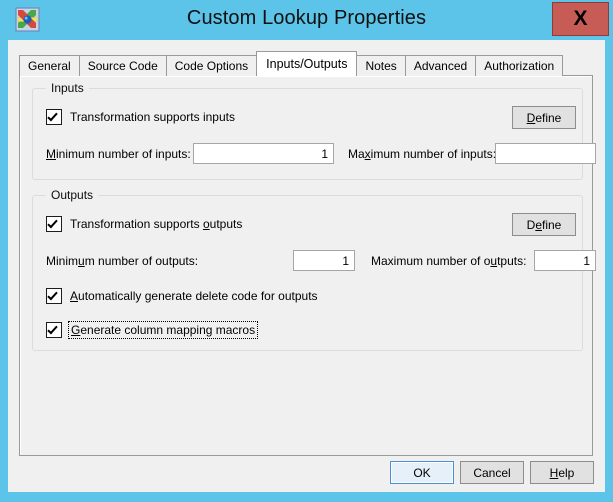  I want to click on help-button-label: Help, so click(562, 472).